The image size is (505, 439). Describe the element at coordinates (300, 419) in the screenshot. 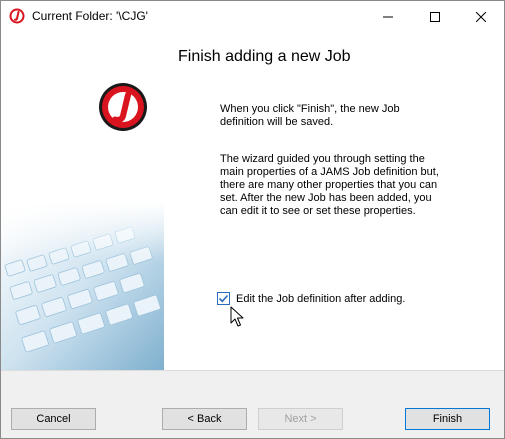

I see `next-button: Next >` at that location.